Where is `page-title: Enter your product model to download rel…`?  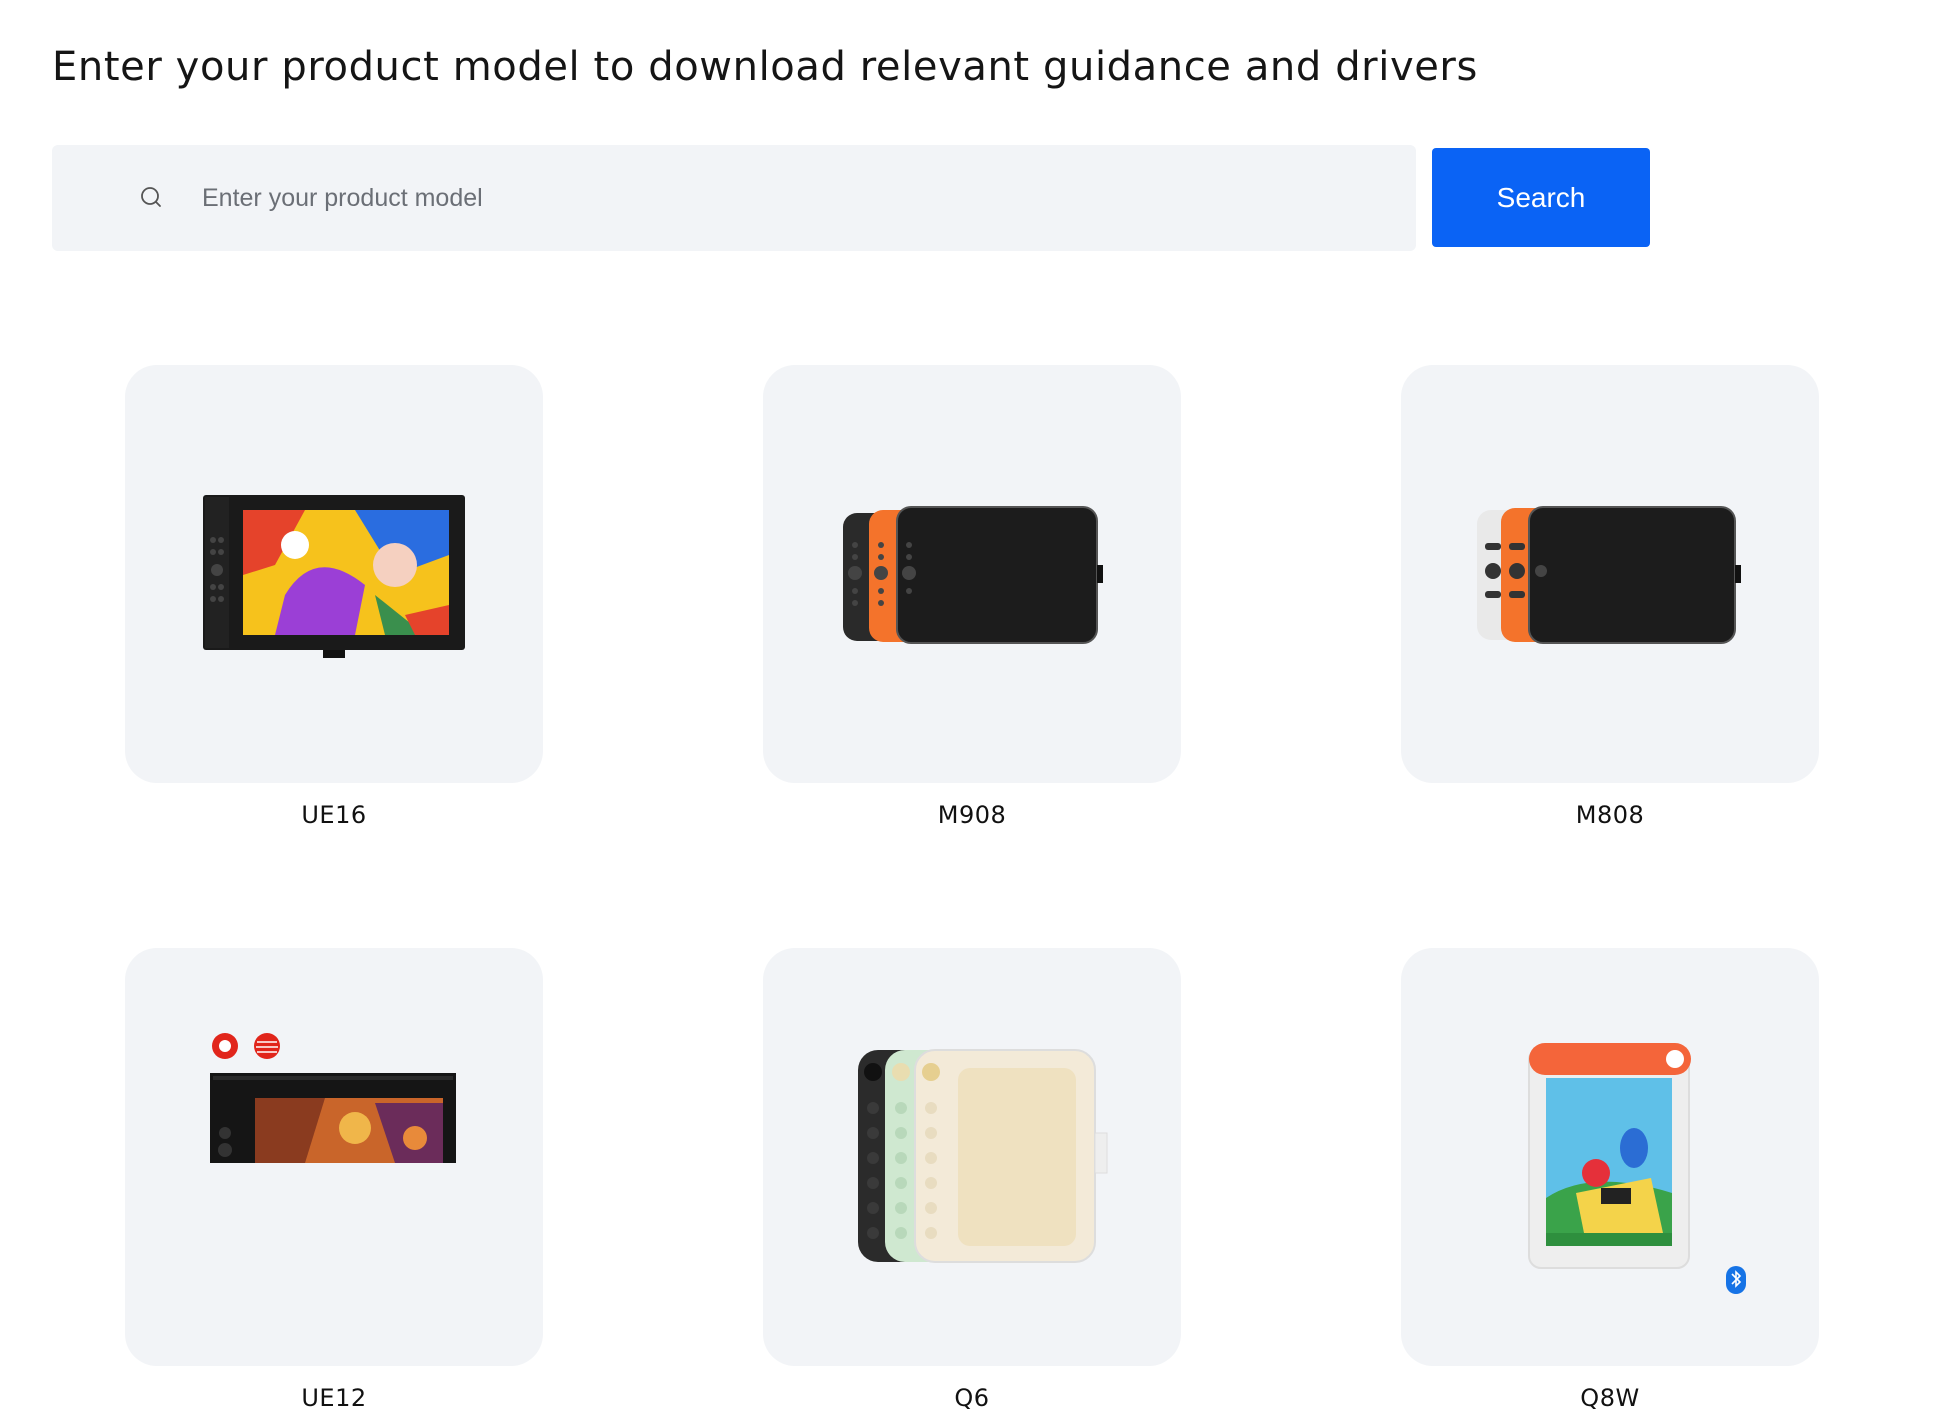 page-title: Enter your product model to download rel… is located at coordinates (765, 67).